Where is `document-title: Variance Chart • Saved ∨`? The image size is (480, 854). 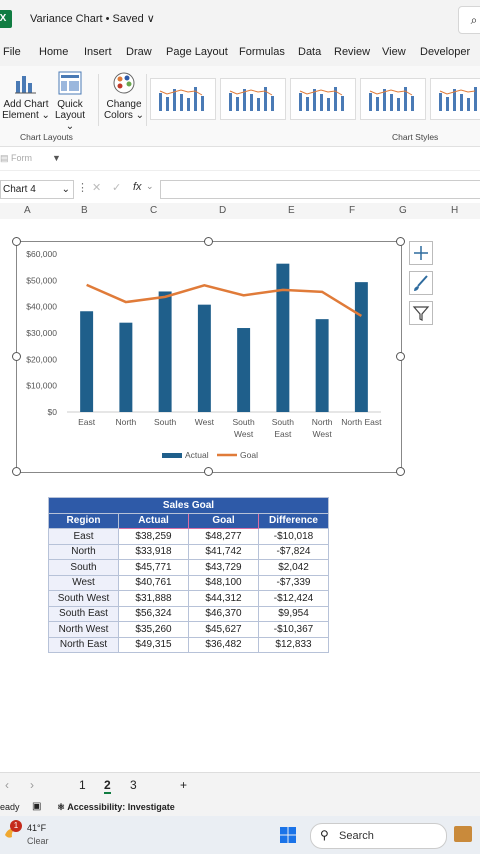 document-title: Variance Chart • Saved ∨ is located at coordinates (92, 18).